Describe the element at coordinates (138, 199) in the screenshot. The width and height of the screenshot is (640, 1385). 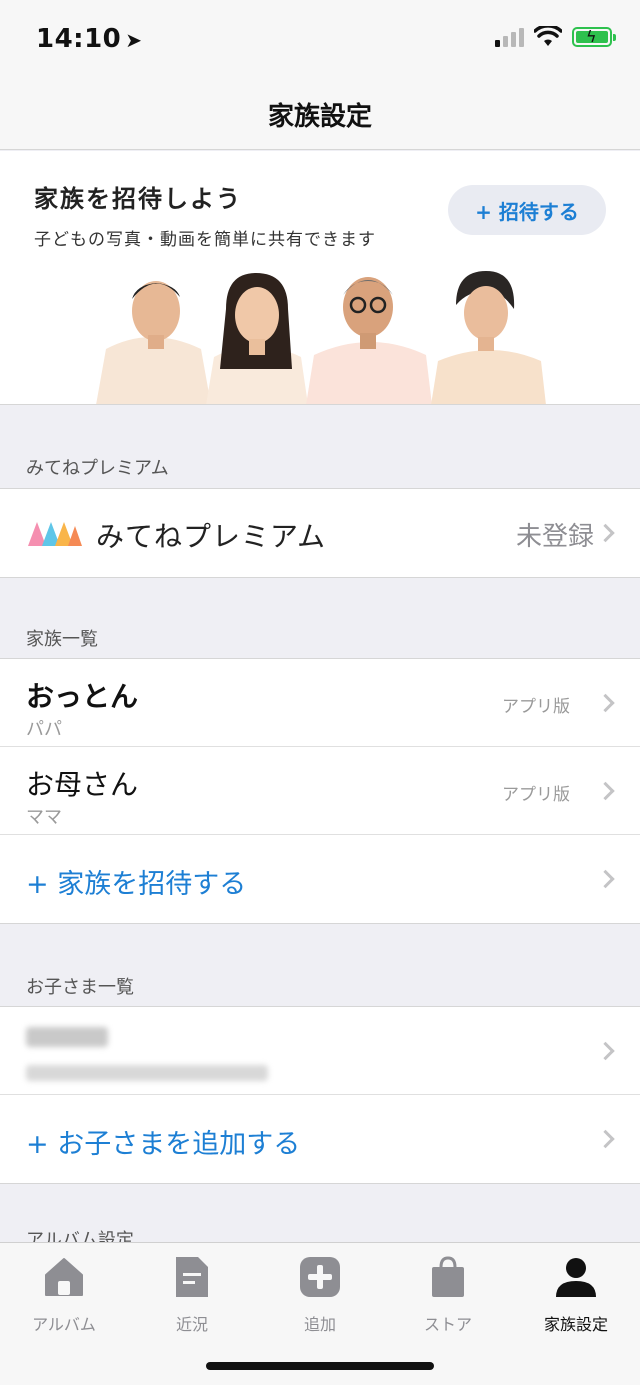
I see `invite-title: 家族を招待しよう` at that location.